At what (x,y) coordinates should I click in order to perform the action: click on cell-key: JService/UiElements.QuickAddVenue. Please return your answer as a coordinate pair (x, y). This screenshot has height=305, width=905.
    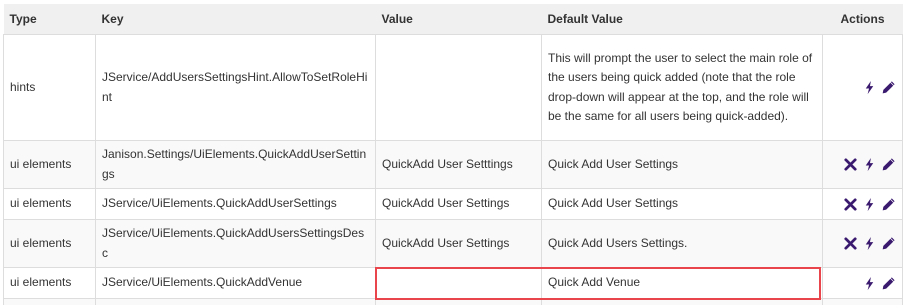
    Looking at the image, I should click on (236, 283).